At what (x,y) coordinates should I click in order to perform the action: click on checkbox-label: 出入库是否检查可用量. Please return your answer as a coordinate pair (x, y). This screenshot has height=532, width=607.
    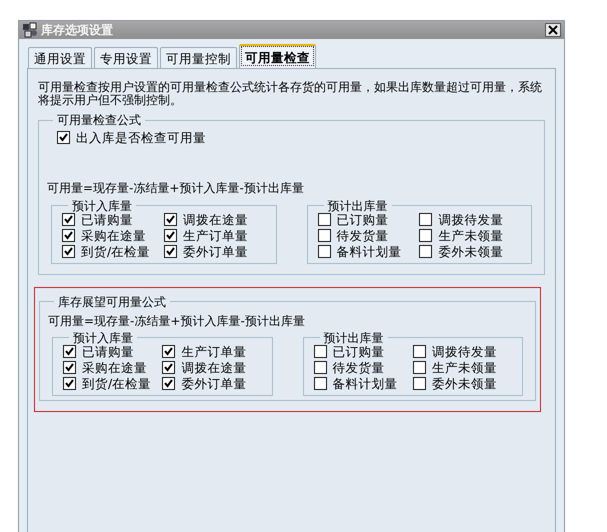
    Looking at the image, I should click on (141, 138).